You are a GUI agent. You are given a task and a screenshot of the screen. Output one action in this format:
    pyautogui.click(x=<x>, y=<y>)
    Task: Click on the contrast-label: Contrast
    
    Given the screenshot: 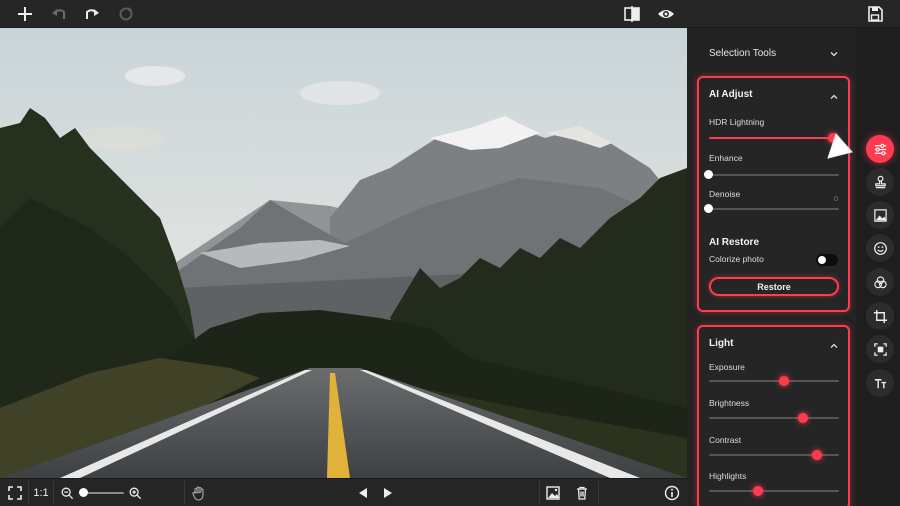 What is the action you would take?
    pyautogui.click(x=725, y=440)
    